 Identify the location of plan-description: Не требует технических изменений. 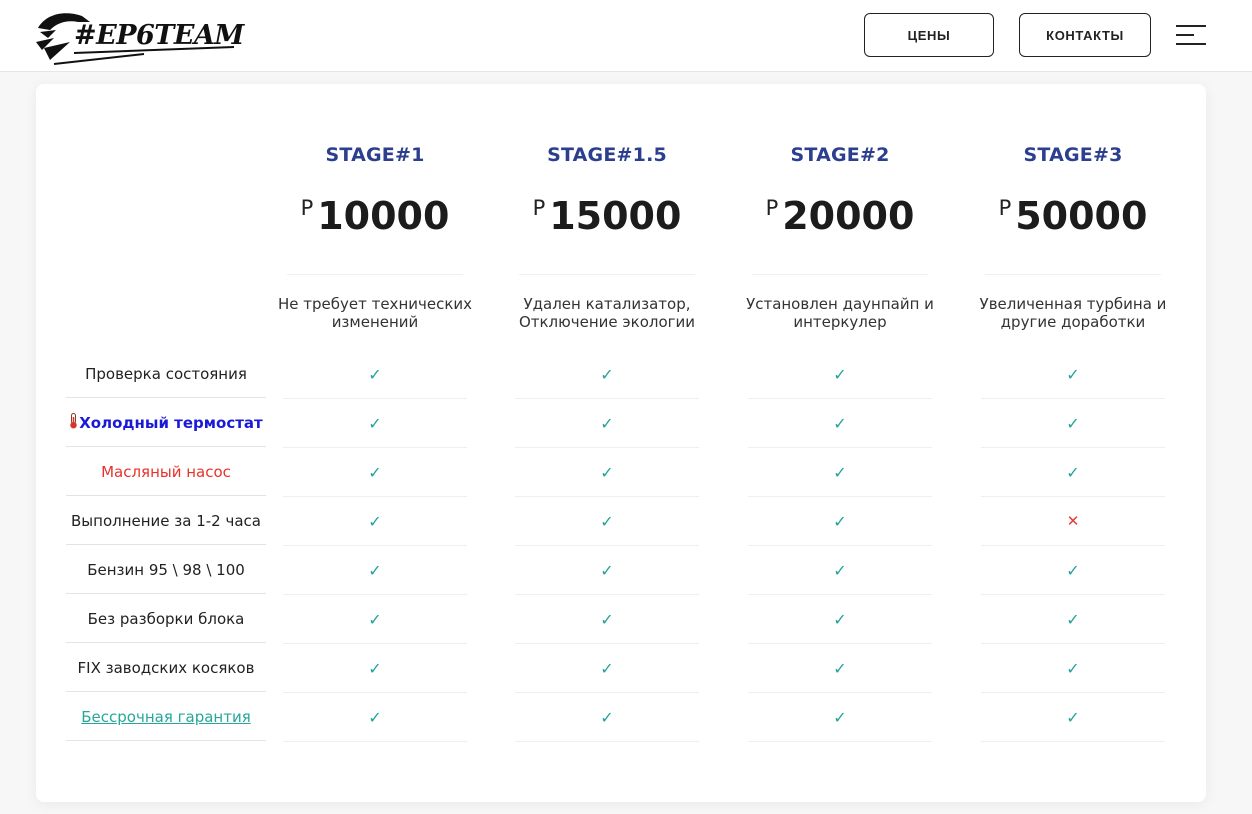
(375, 313).